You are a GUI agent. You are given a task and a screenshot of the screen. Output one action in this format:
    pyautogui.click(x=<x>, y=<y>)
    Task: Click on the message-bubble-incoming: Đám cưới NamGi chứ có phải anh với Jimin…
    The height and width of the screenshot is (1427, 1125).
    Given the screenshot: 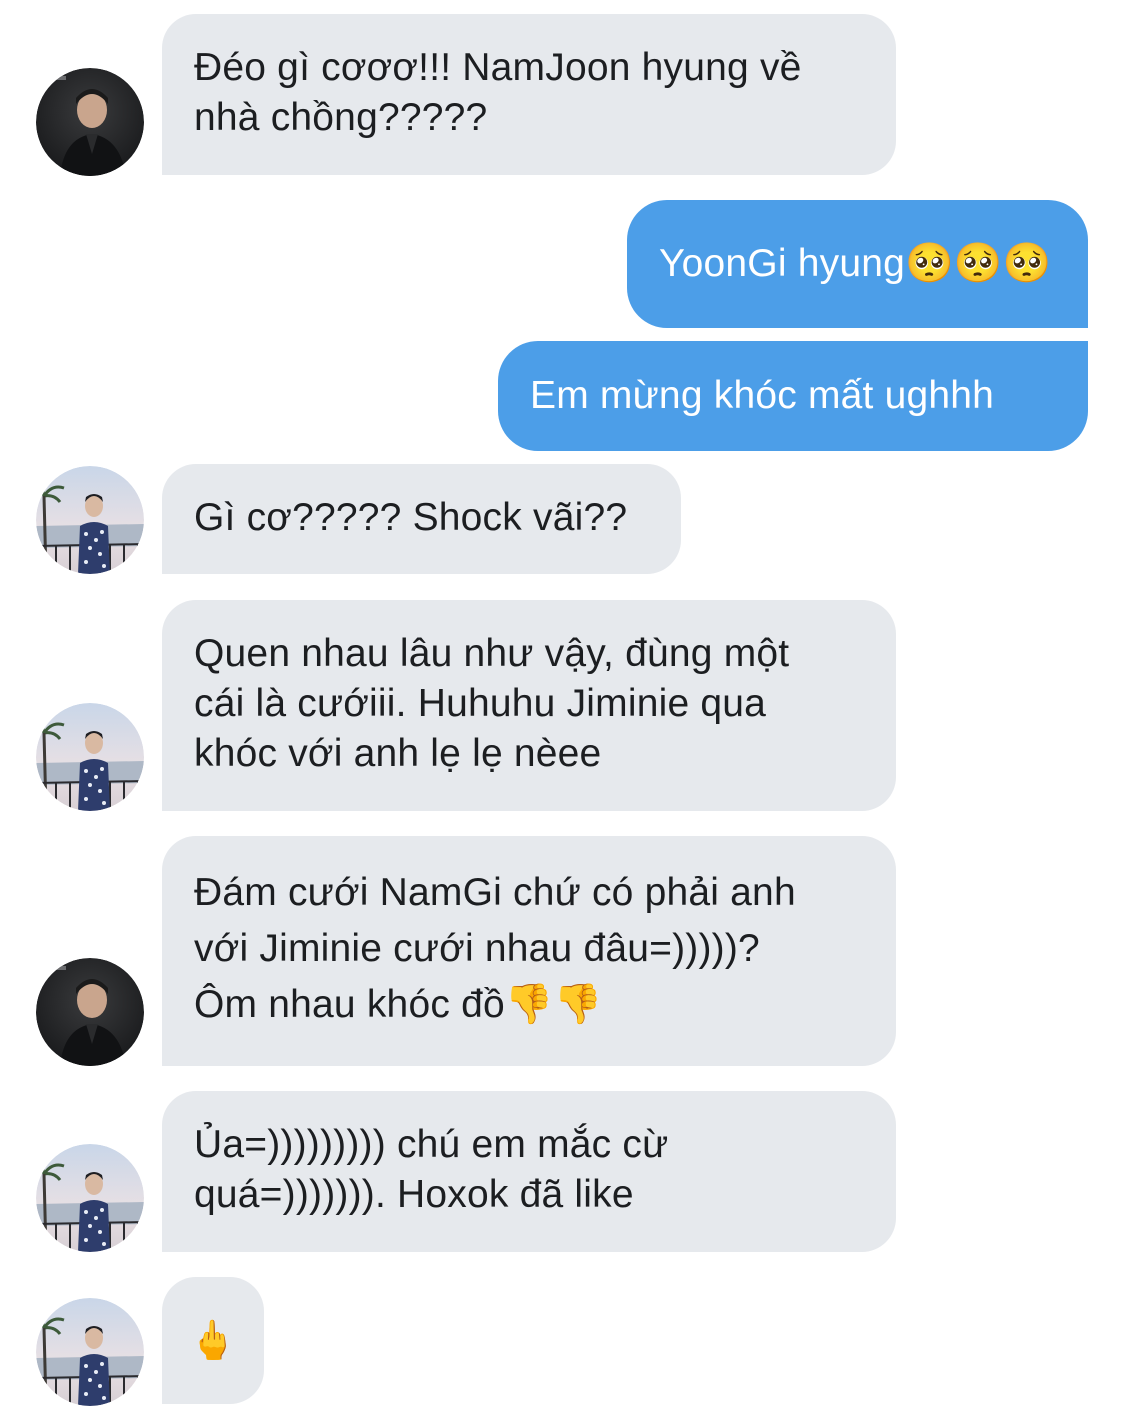 What is the action you would take?
    pyautogui.click(x=529, y=951)
    